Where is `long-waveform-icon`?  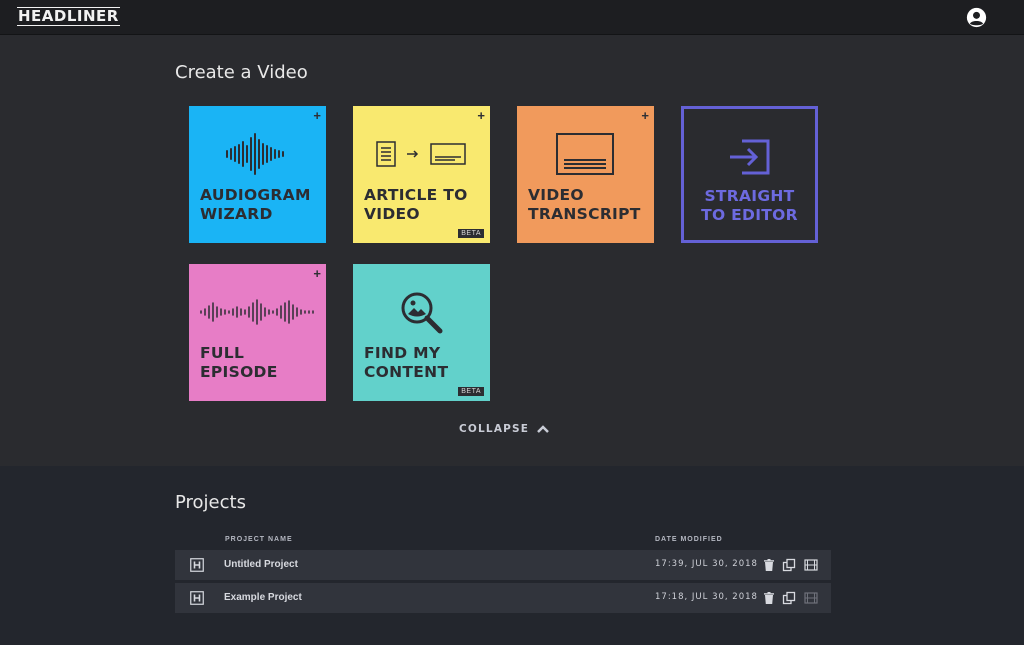 long-waveform-icon is located at coordinates (257, 312).